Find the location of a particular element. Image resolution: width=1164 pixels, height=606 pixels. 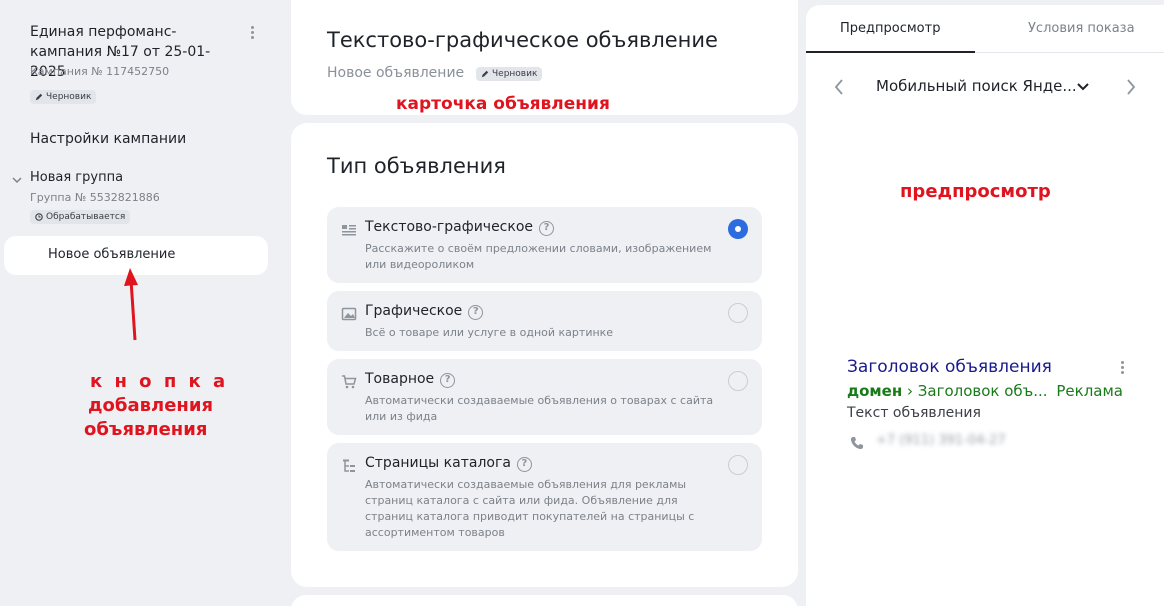

ad-title: Текстово-графическое объявление is located at coordinates (522, 40).